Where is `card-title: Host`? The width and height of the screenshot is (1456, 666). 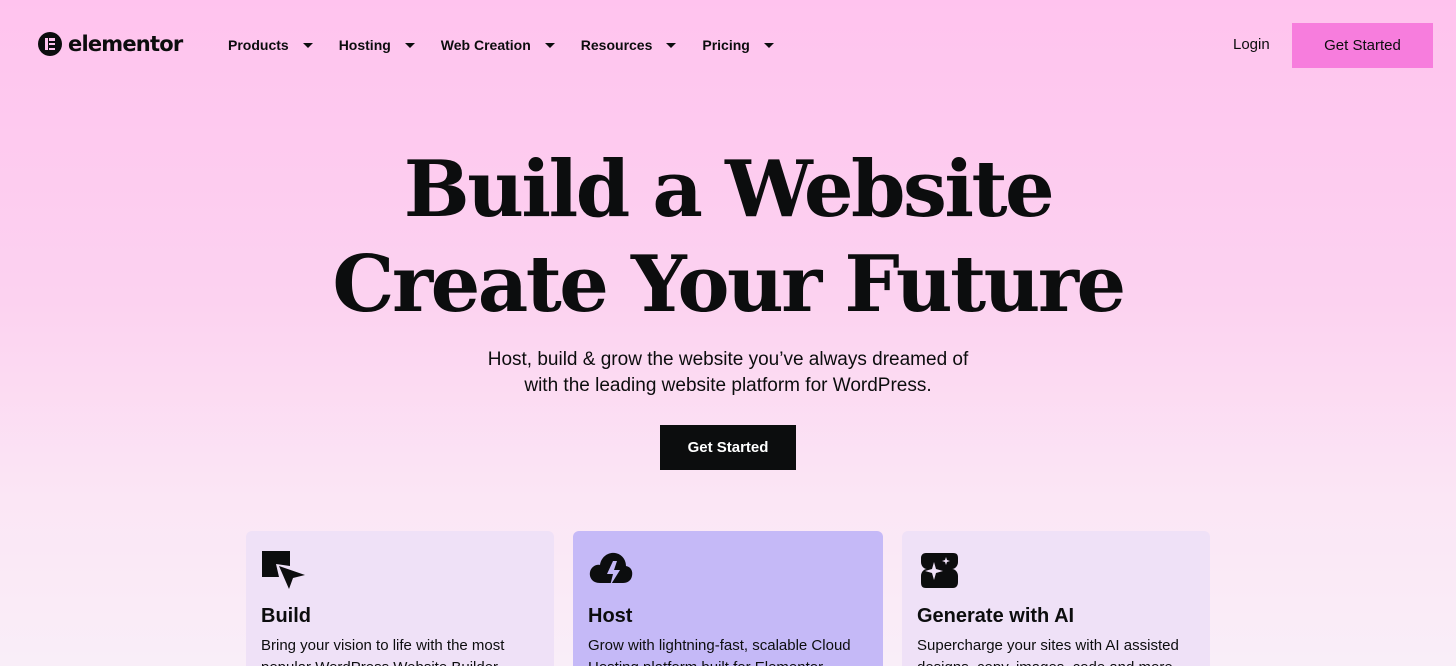
card-title: Host is located at coordinates (610, 616).